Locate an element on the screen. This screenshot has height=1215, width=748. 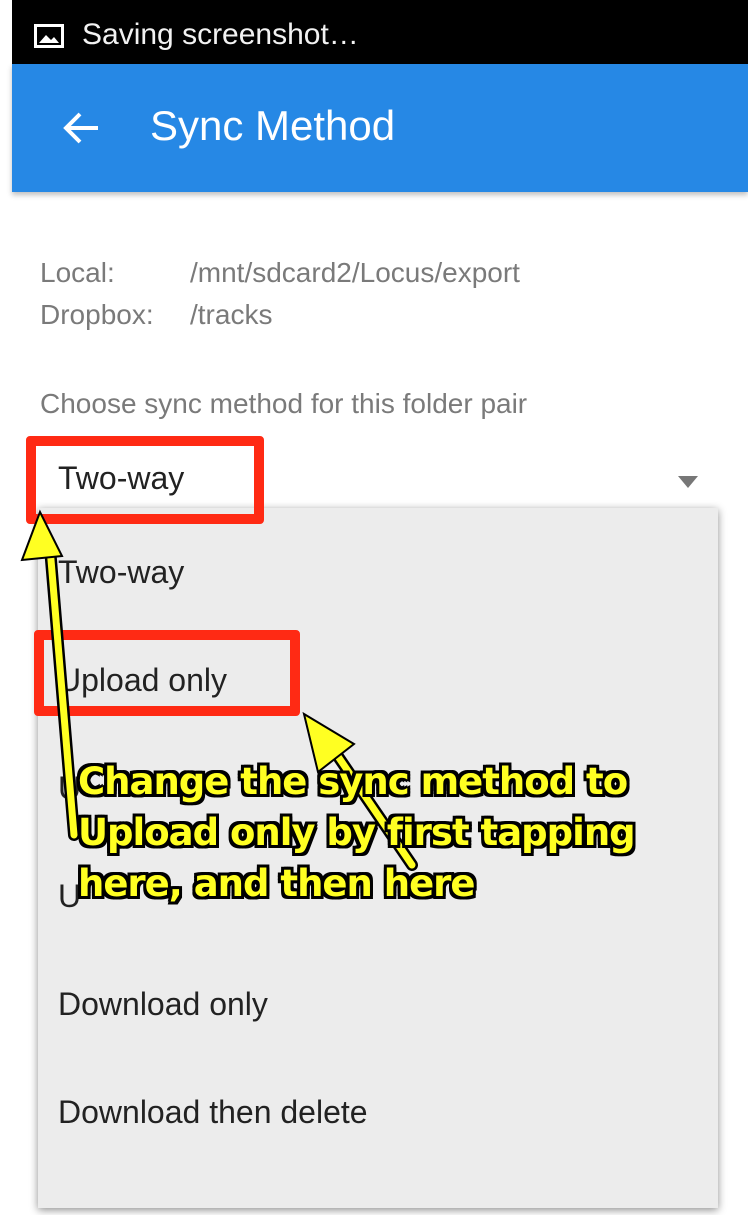
option-download-only: Download only is located at coordinates (378, 1000).